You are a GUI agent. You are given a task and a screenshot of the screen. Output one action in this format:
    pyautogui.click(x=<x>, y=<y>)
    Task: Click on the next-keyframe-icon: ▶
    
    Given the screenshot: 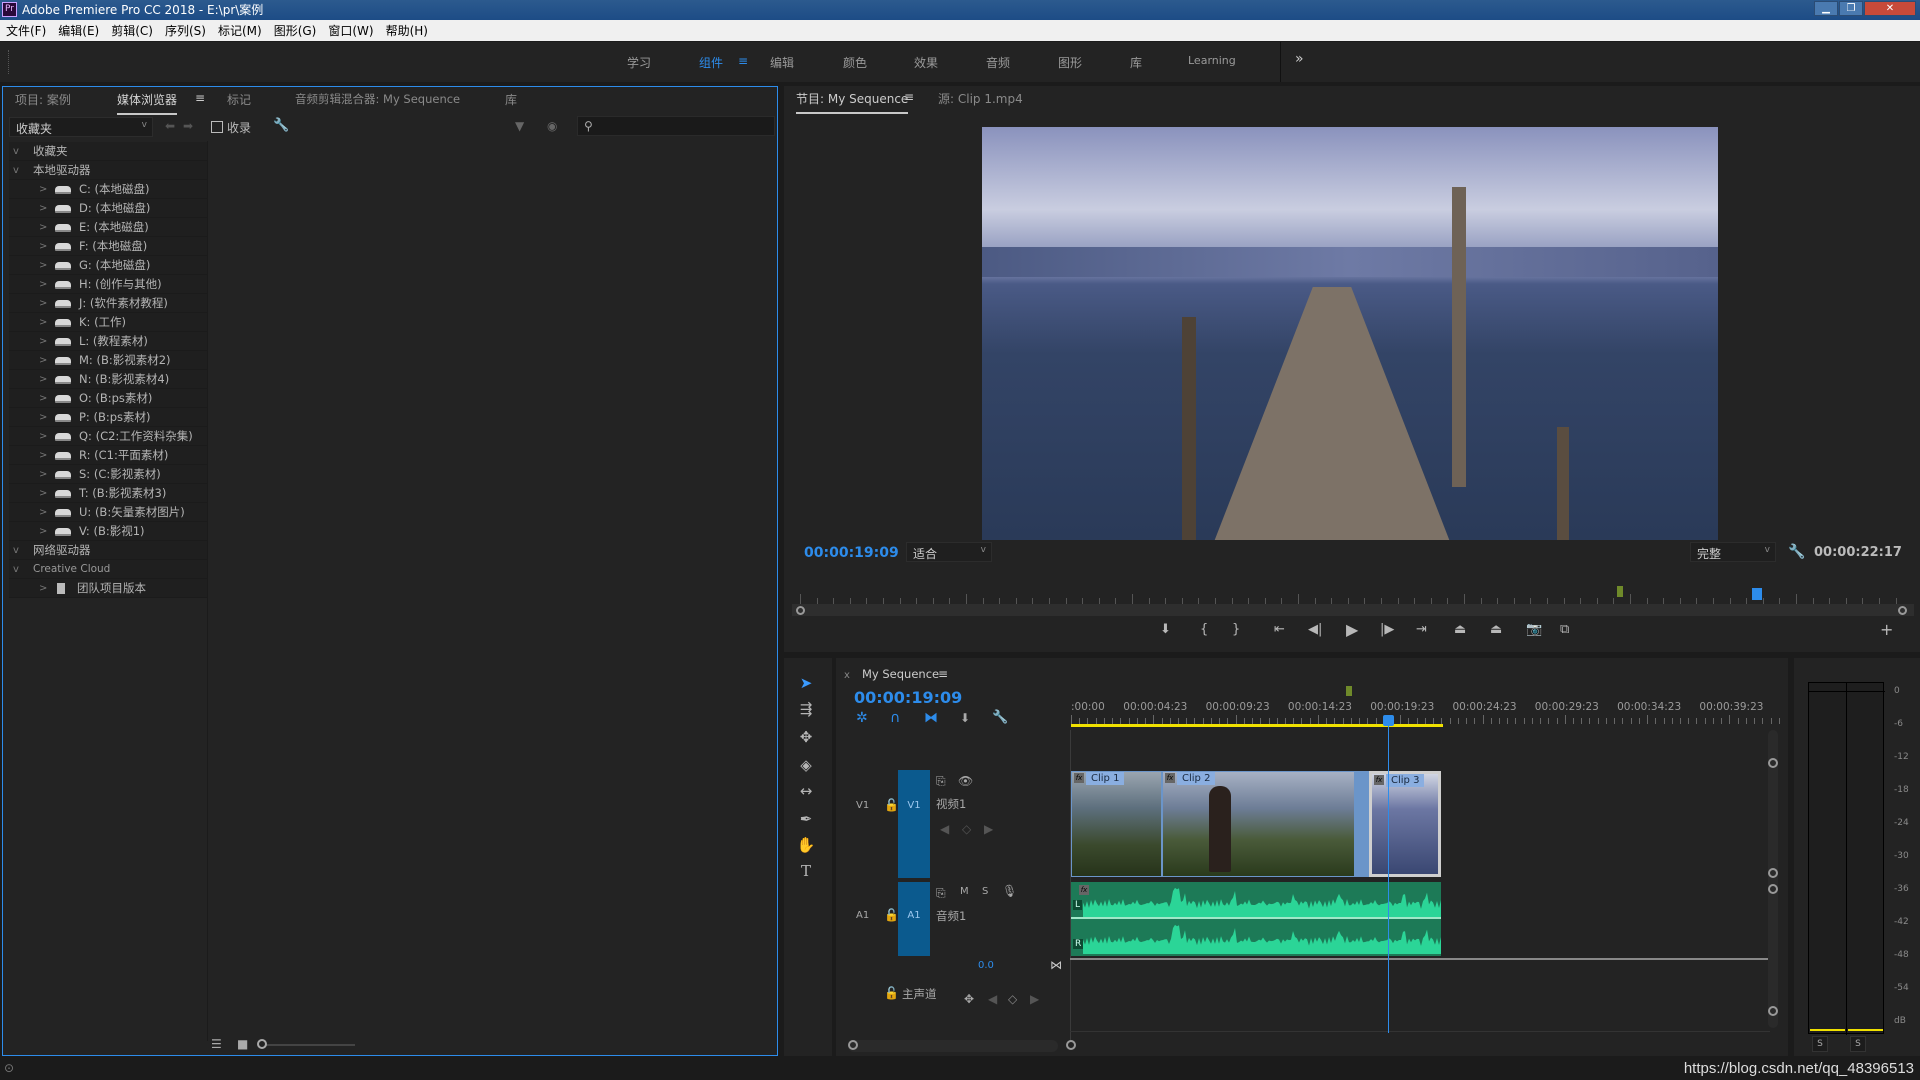 What is the action you would take?
    pyautogui.click(x=1034, y=999)
    